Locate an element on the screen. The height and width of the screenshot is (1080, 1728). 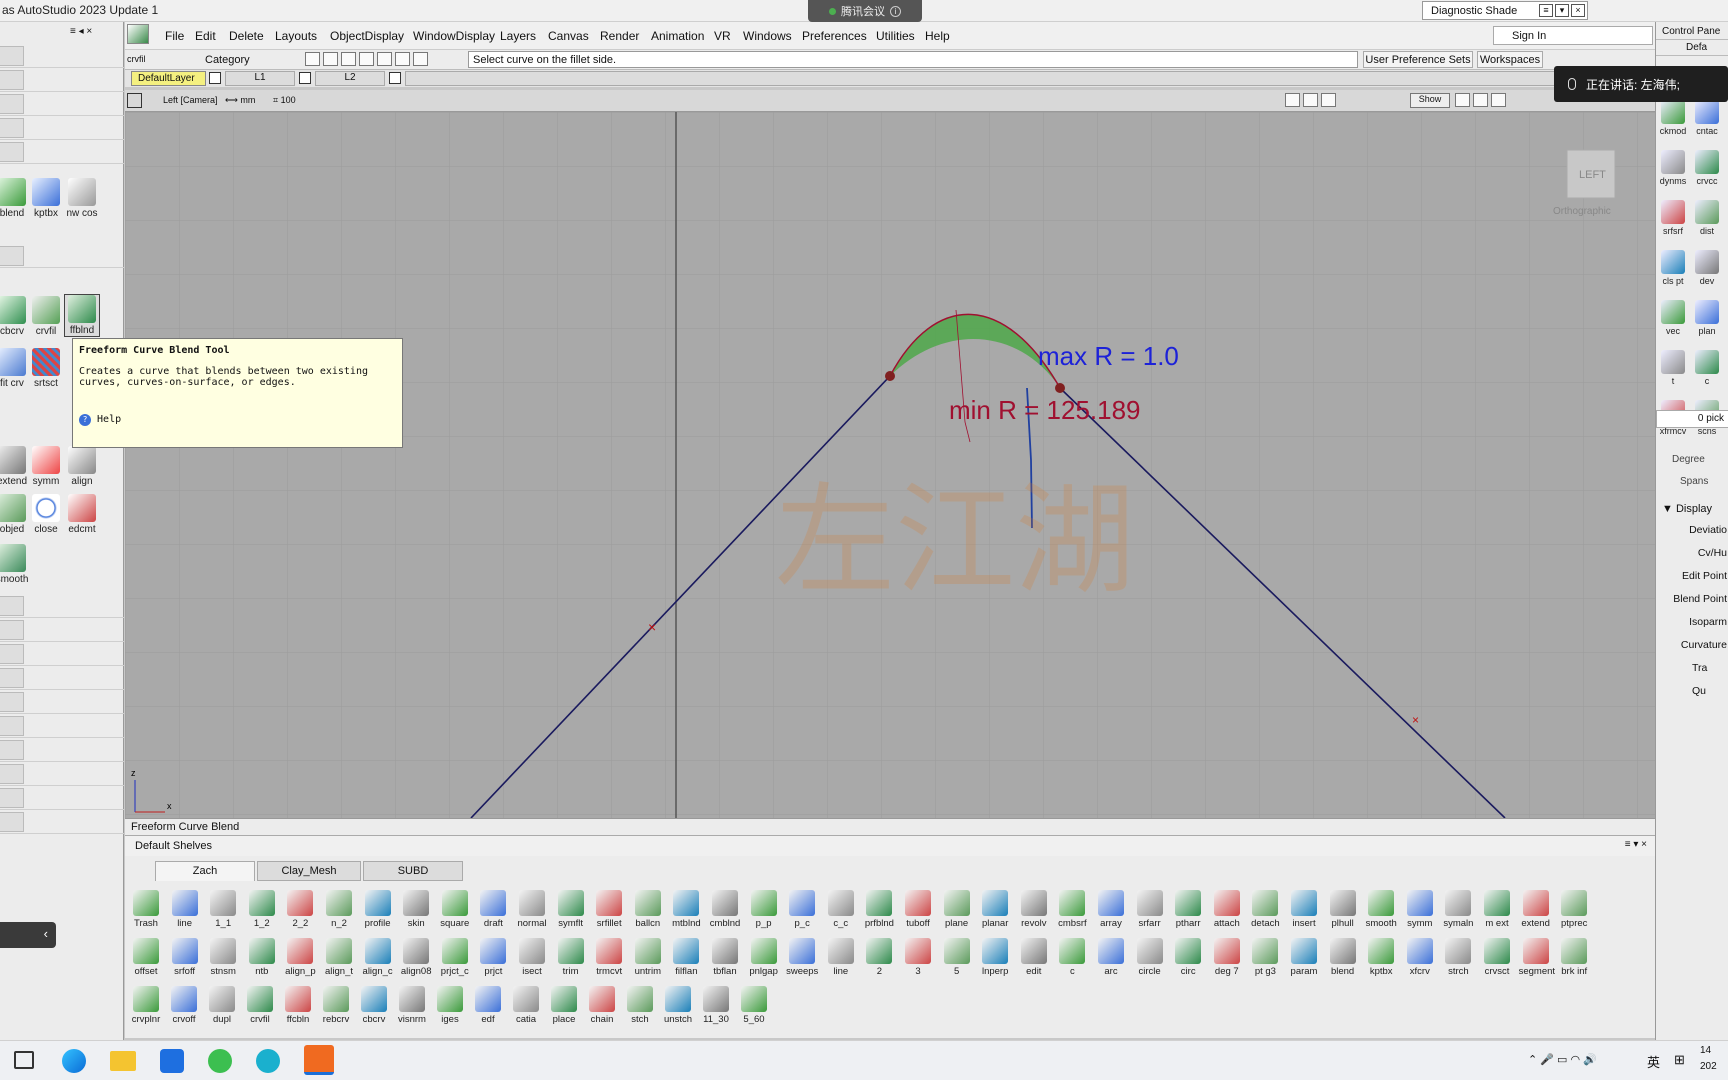
tool-ffblnd: ffblnd is located at coordinates (82, 315).